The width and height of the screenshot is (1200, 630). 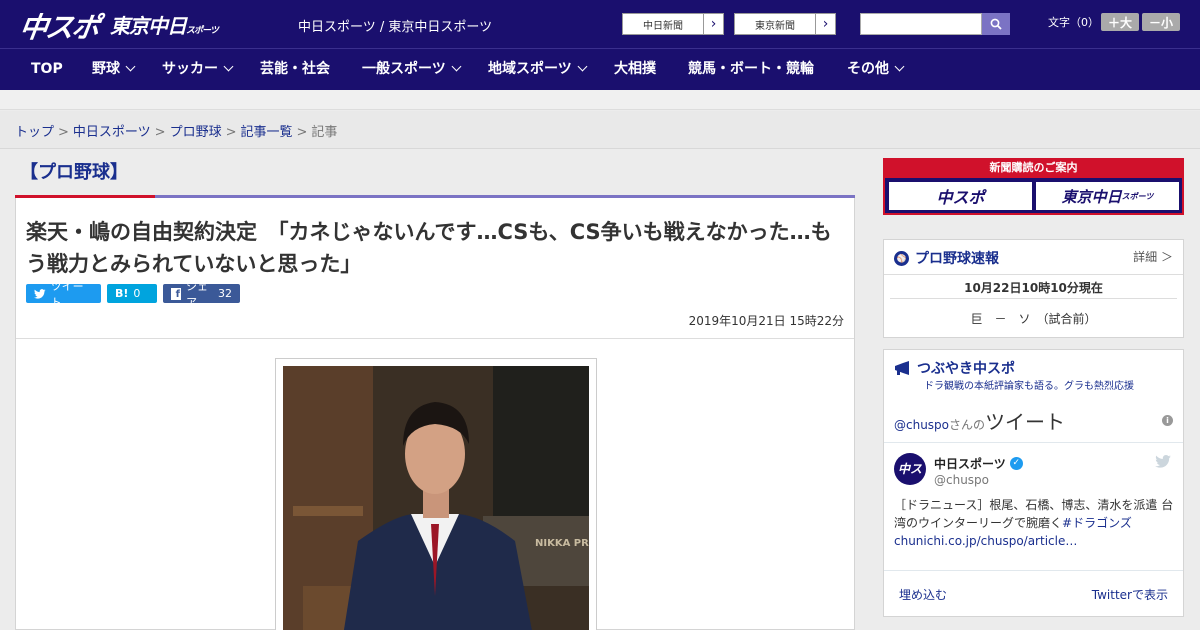 I want to click on subscription-title: 新聞購読のご案内, so click(x=1033, y=168).